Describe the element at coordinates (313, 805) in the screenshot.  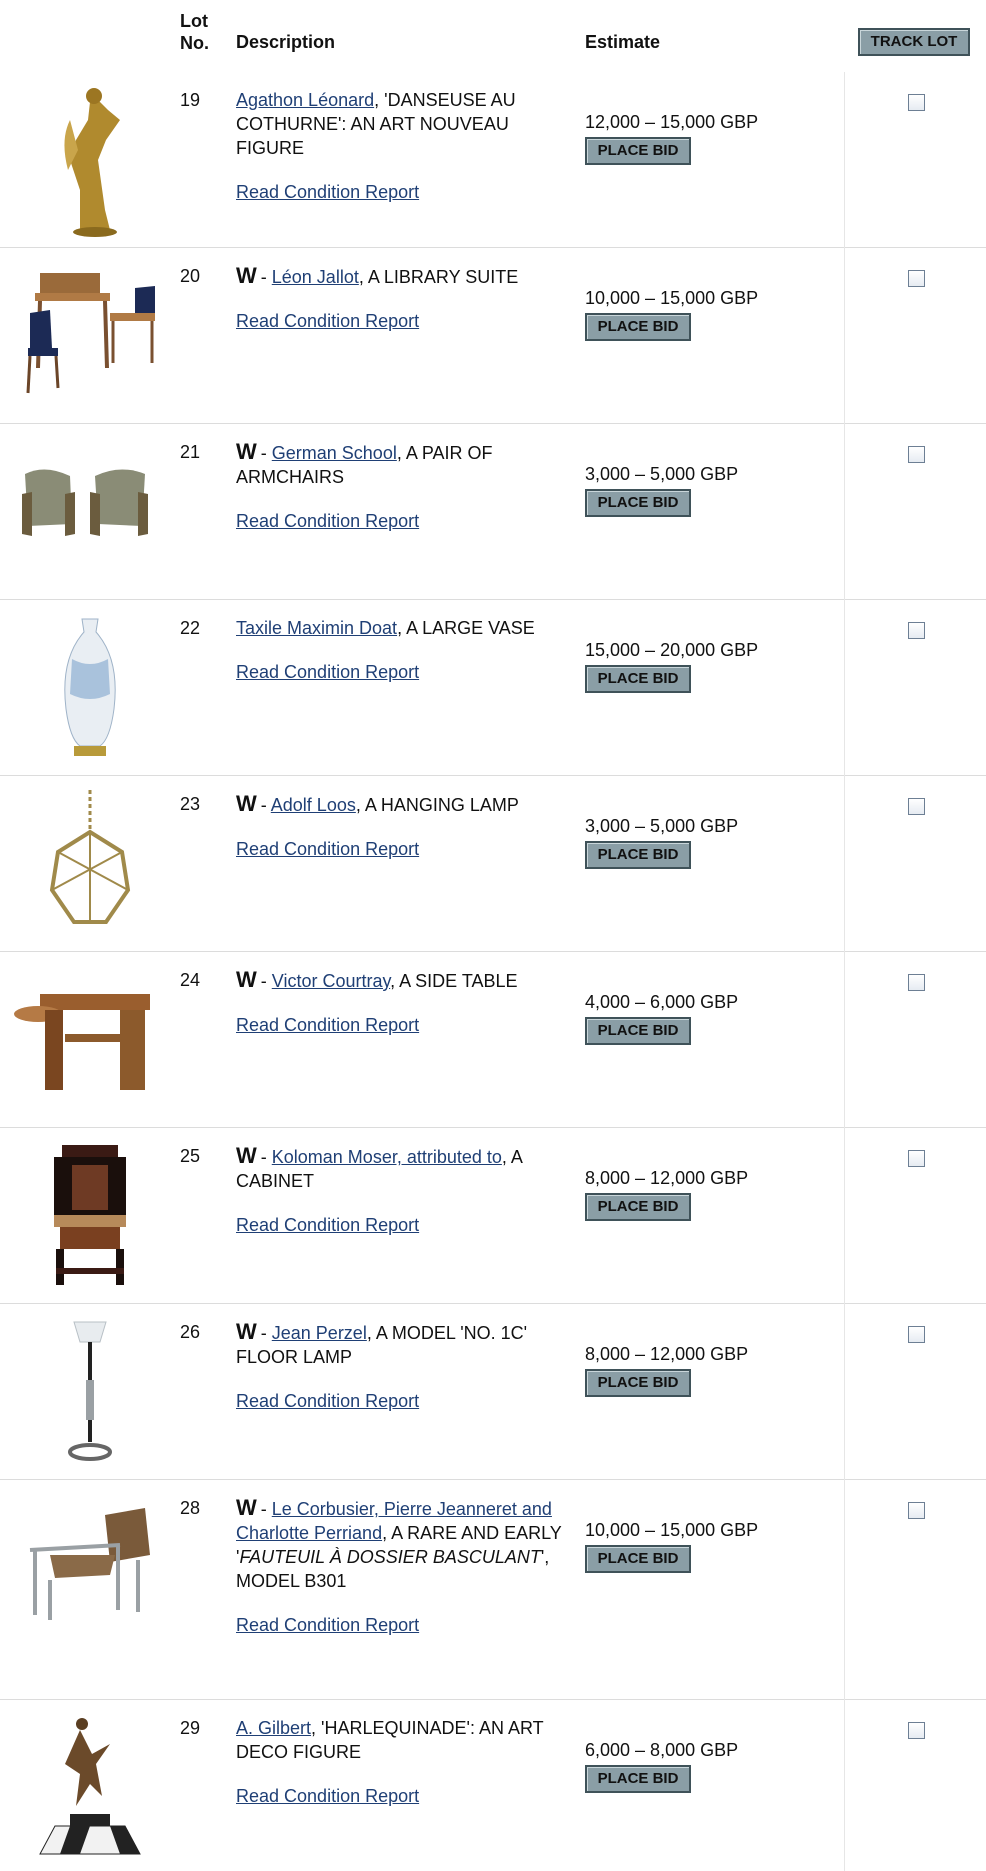
I see `artist-link: Adolf Loos` at that location.